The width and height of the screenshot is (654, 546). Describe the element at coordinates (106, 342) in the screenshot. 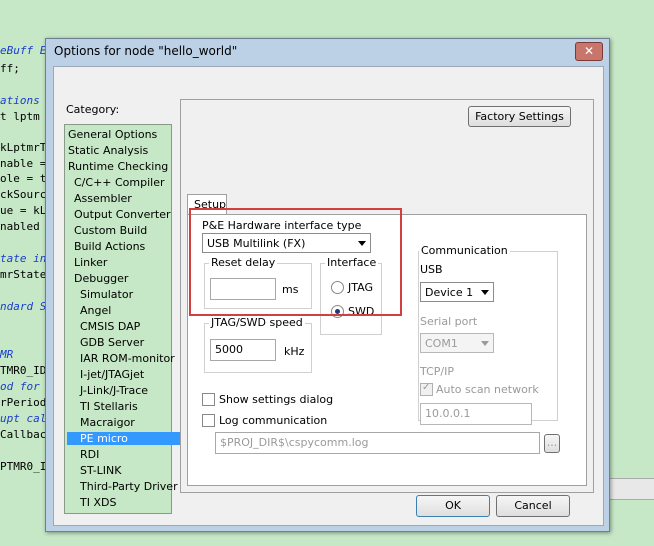

I see `category-item: GDB Server` at that location.